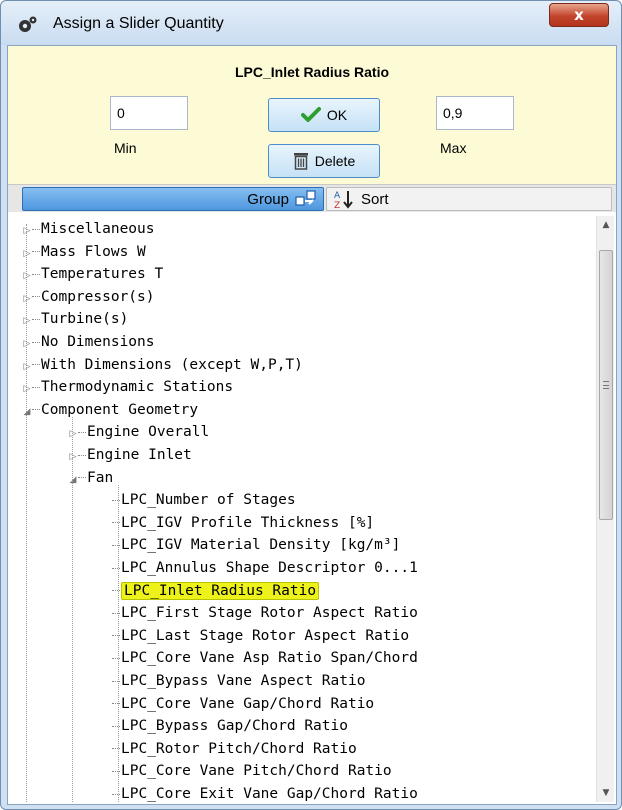  What do you see at coordinates (269, 613) in the screenshot?
I see `tree-item-label: LPC_First Stage Rotor Aspect Ratio` at bounding box center [269, 613].